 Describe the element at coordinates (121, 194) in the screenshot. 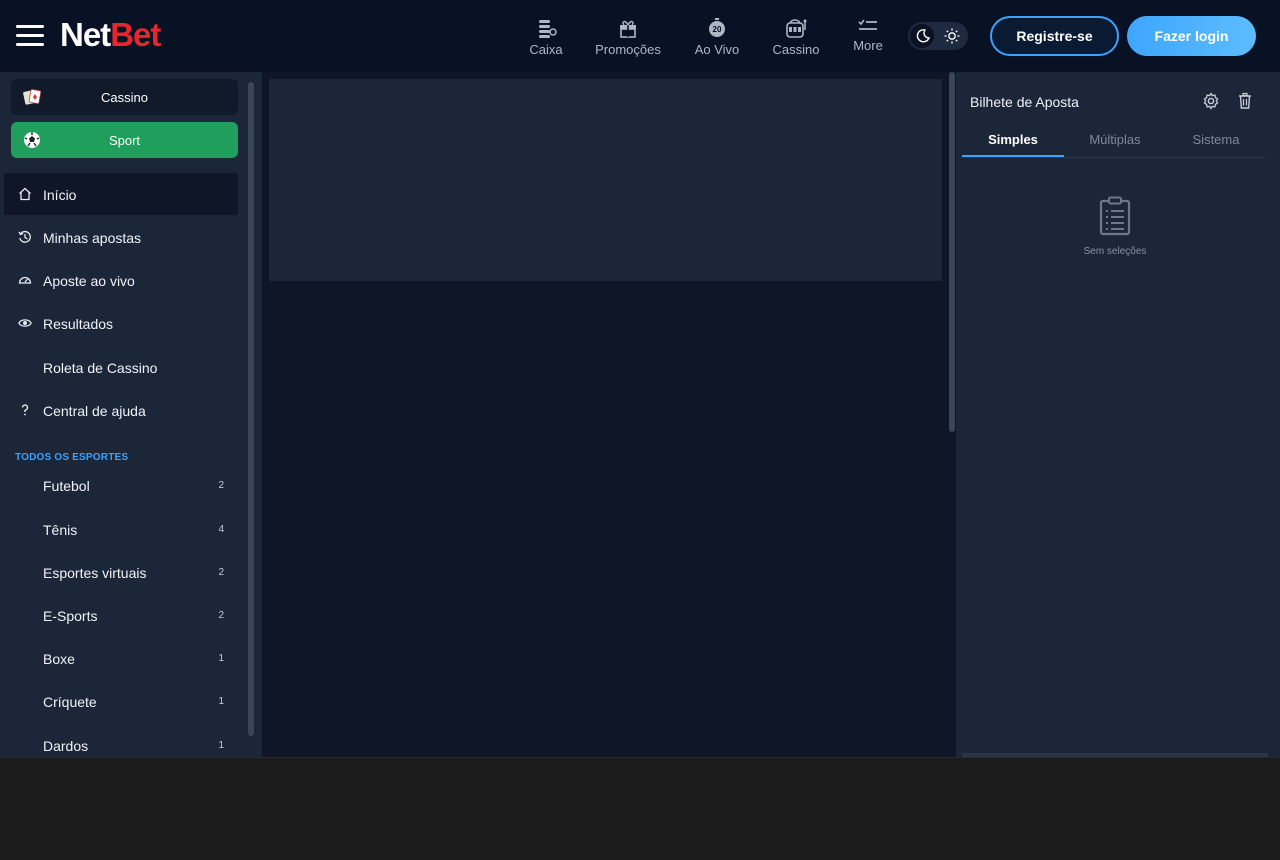

I see `sidebar-item-inicio: Início` at that location.